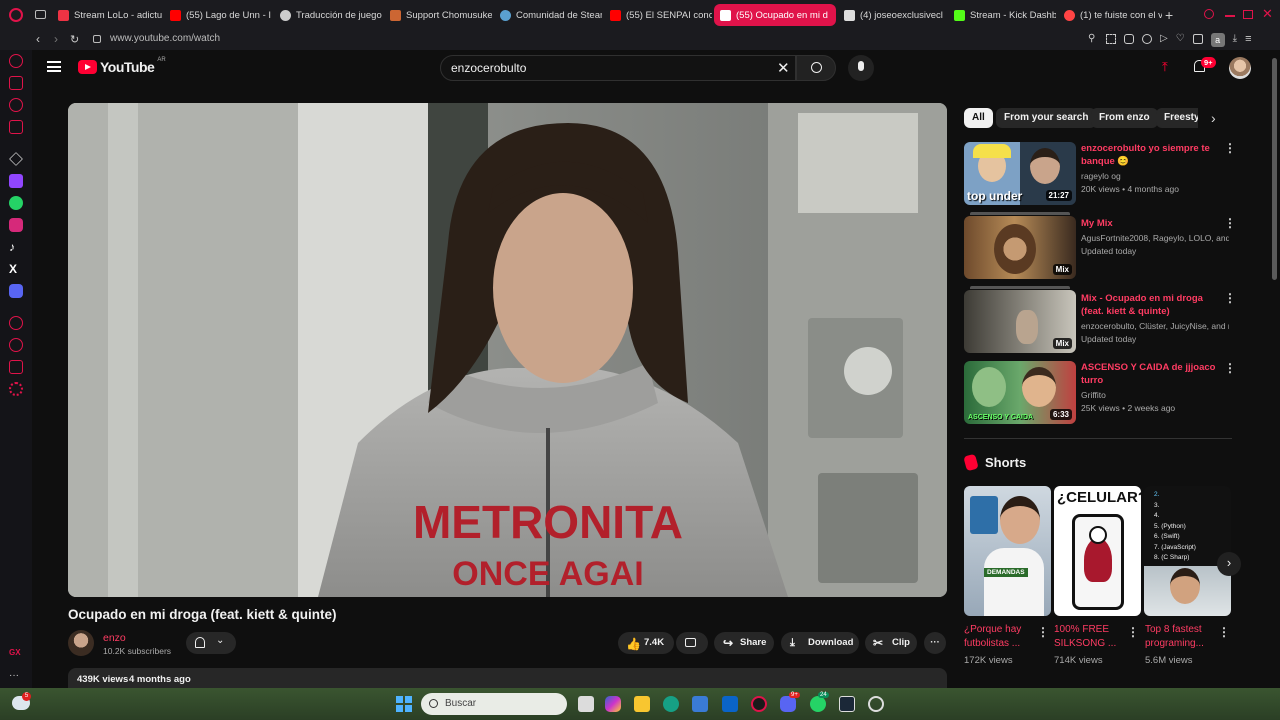 The height and width of the screenshot is (720, 1280). What do you see at coordinates (1101, 176) in the screenshot?
I see `related-channel: rageylo og` at bounding box center [1101, 176].